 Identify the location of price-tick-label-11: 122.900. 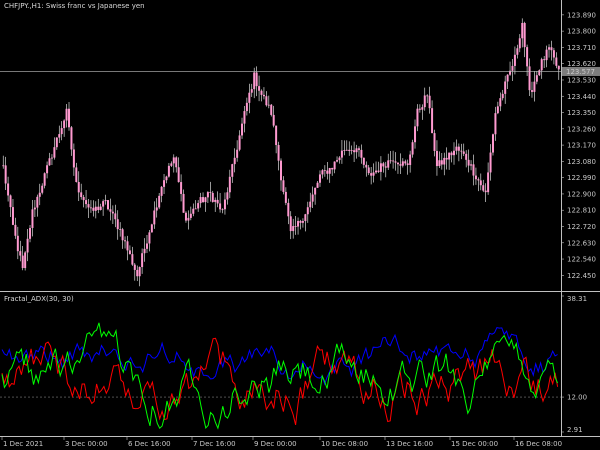
(581, 194).